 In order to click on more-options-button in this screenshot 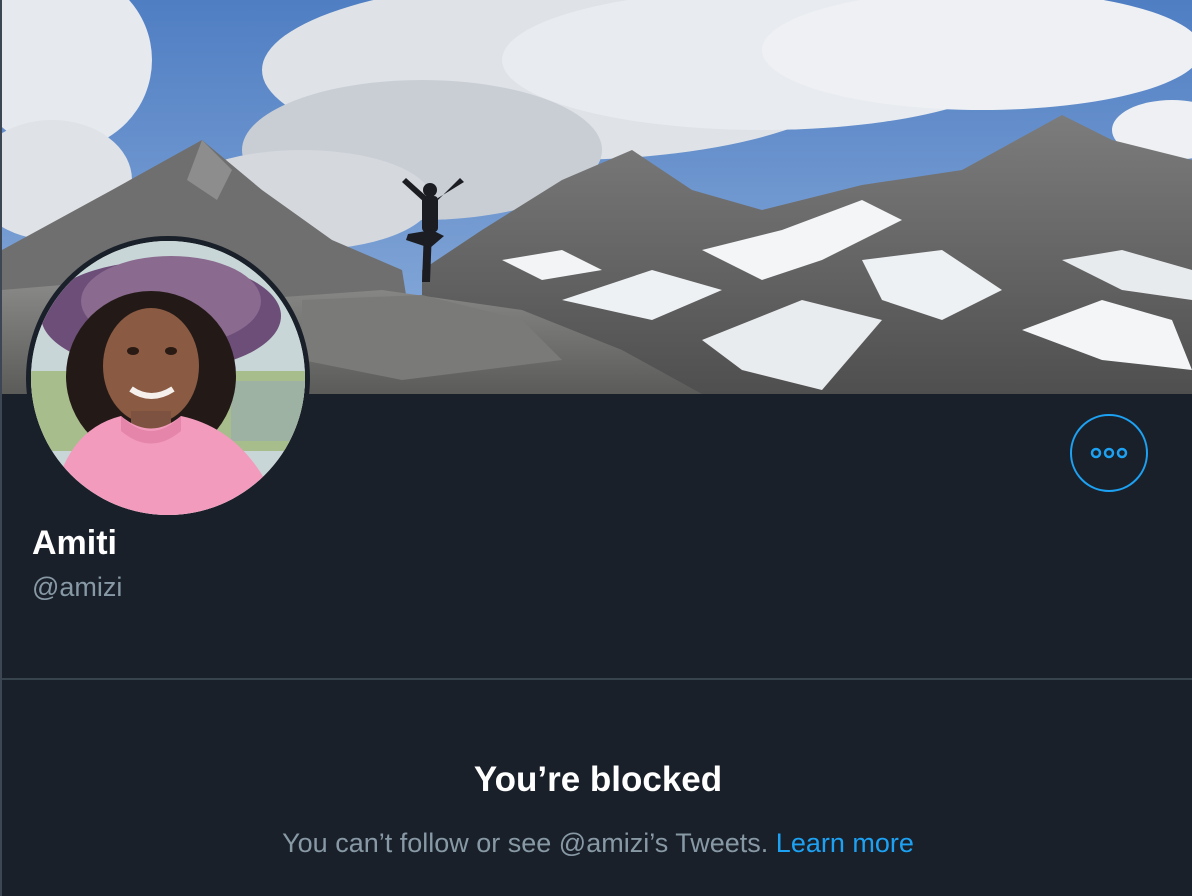, I will do `click(1109, 453)`.